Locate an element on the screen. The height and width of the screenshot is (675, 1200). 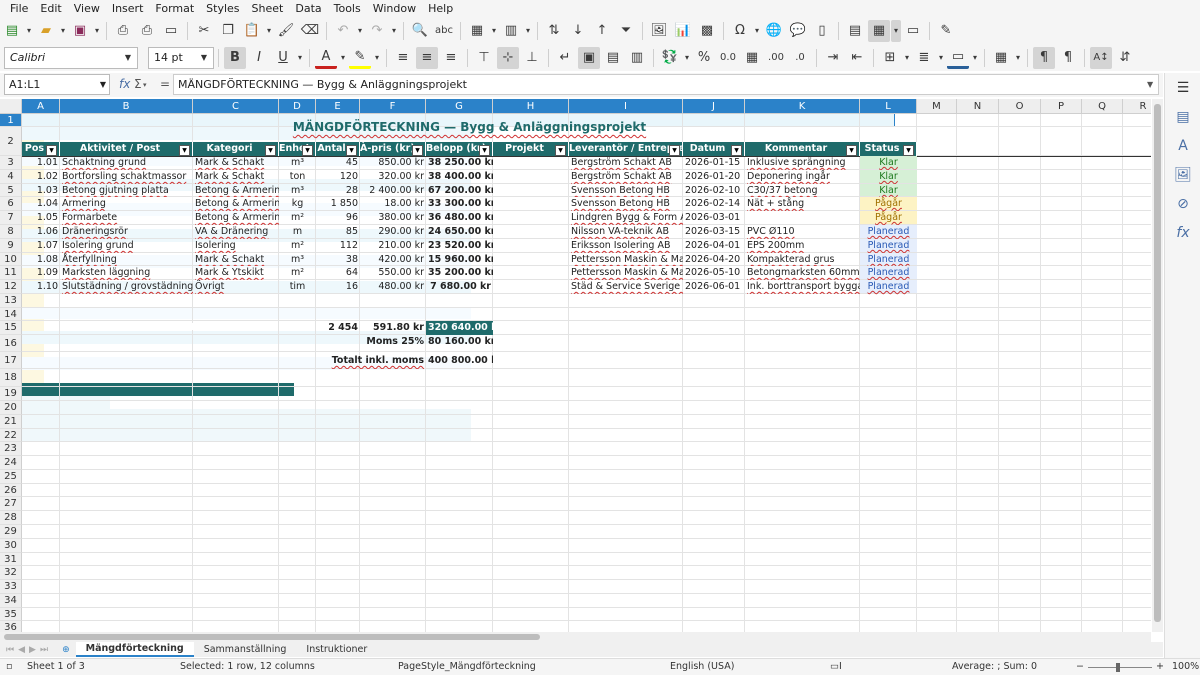
first-sheet-icon: ⏮ is located at coordinates (10, 650).